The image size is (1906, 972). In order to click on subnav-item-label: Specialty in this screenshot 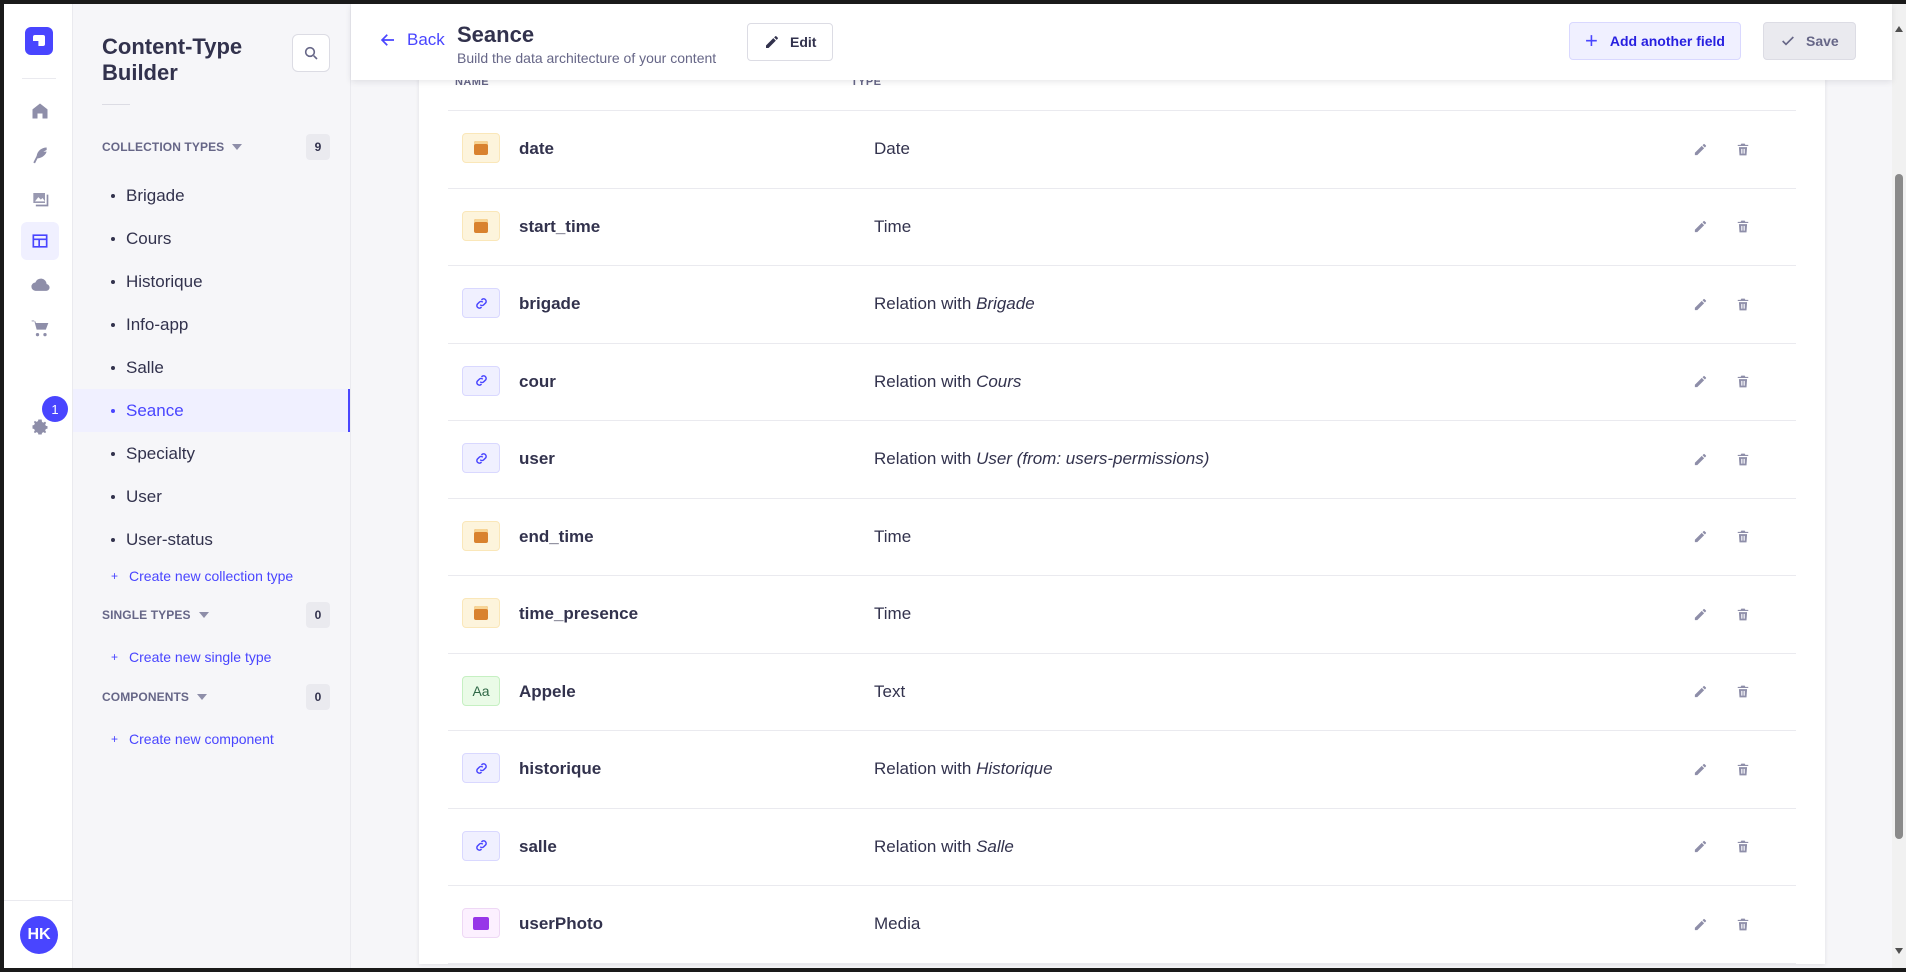, I will do `click(160, 453)`.